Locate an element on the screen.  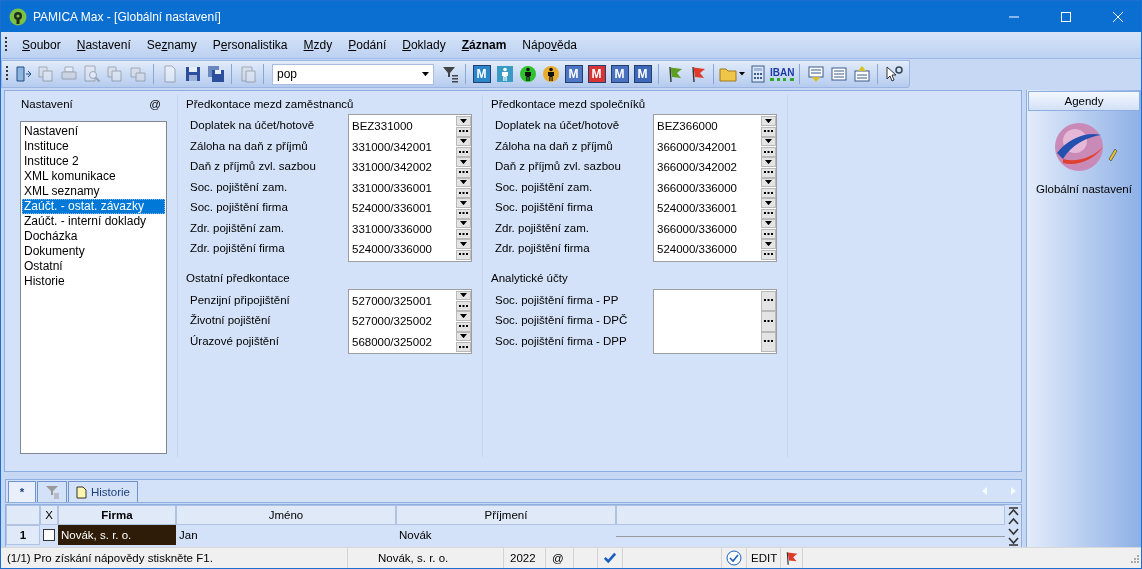
list-item: Instituce 2 is located at coordinates (93, 161).